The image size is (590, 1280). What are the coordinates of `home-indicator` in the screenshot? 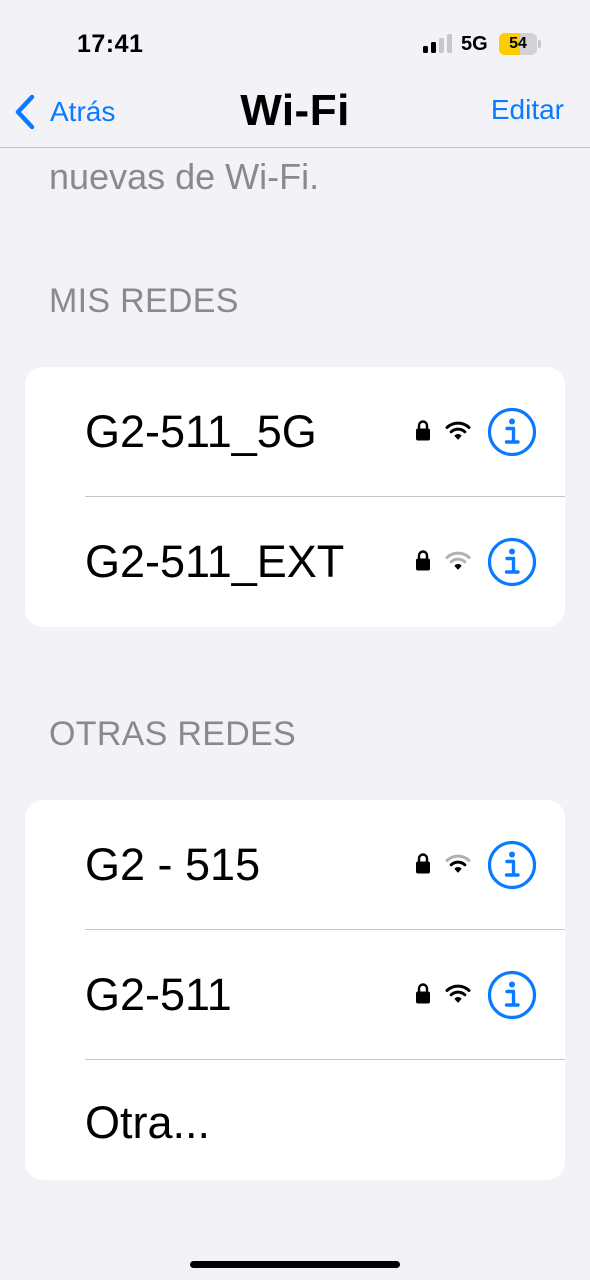 It's located at (295, 1264).